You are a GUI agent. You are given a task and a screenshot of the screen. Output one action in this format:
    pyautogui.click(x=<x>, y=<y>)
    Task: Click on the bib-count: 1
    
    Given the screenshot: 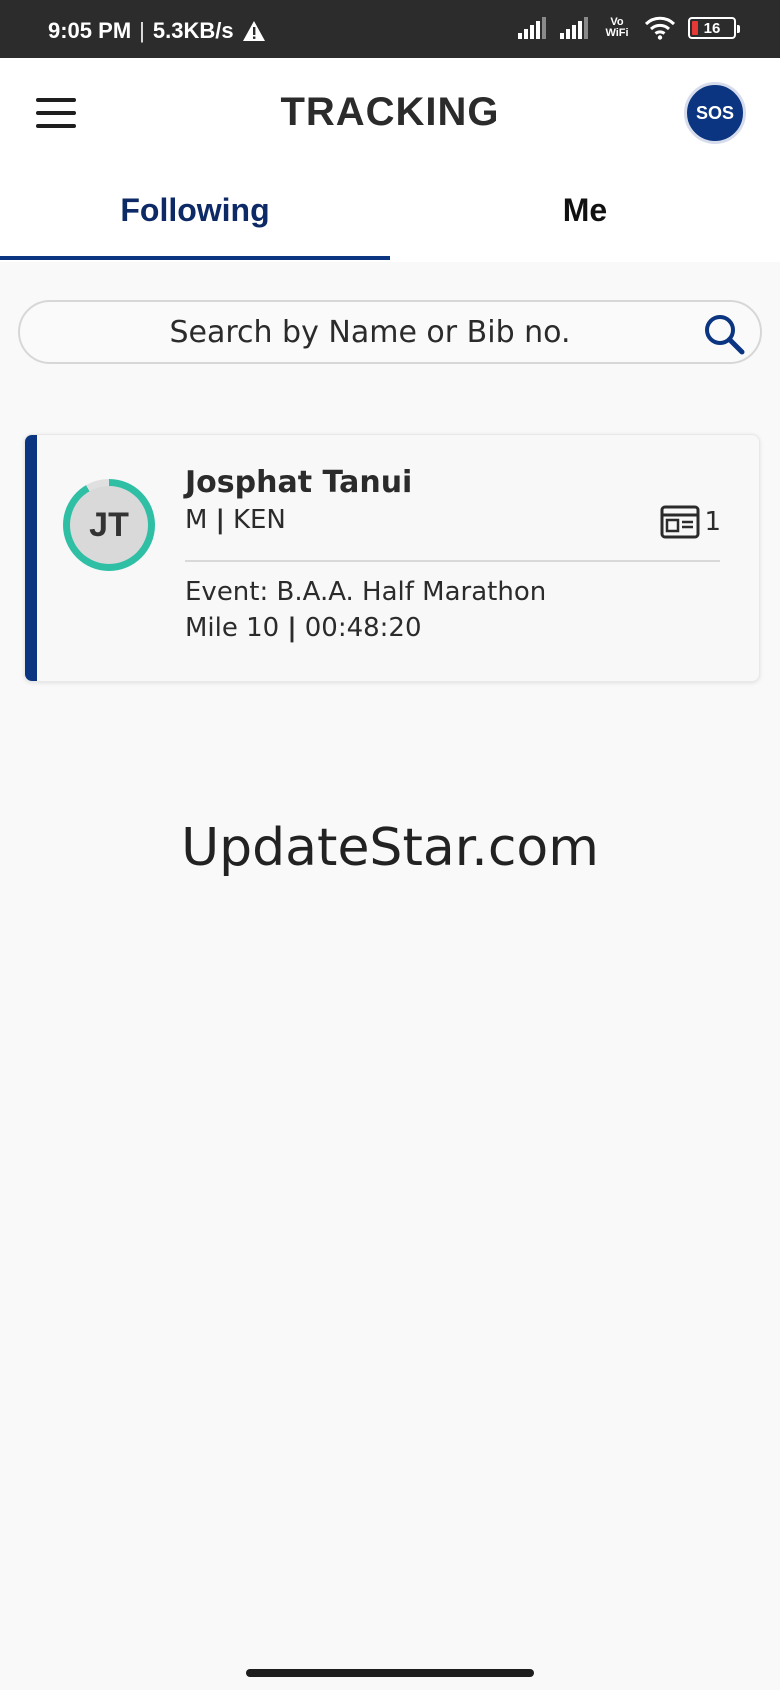 What is the action you would take?
    pyautogui.click(x=712, y=522)
    